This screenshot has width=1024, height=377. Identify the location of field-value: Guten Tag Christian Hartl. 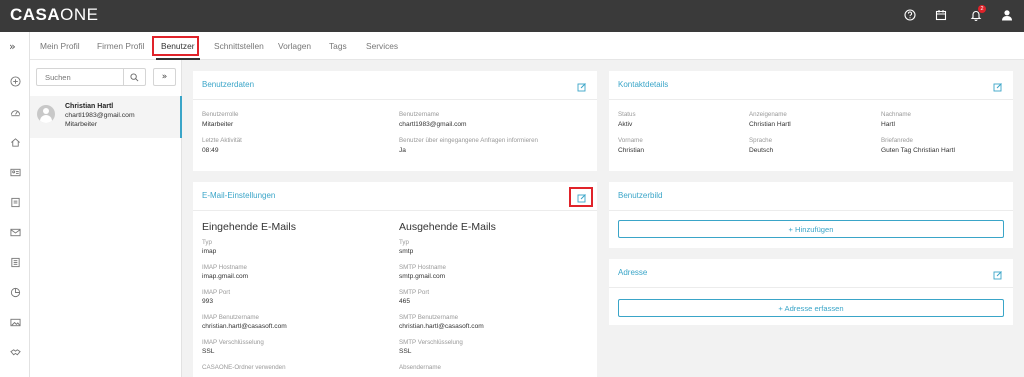
(918, 150).